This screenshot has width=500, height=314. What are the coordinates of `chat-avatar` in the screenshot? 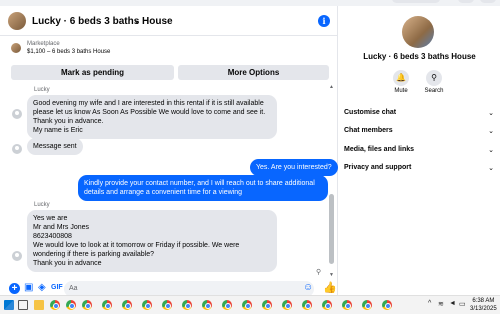 It's located at (17, 21).